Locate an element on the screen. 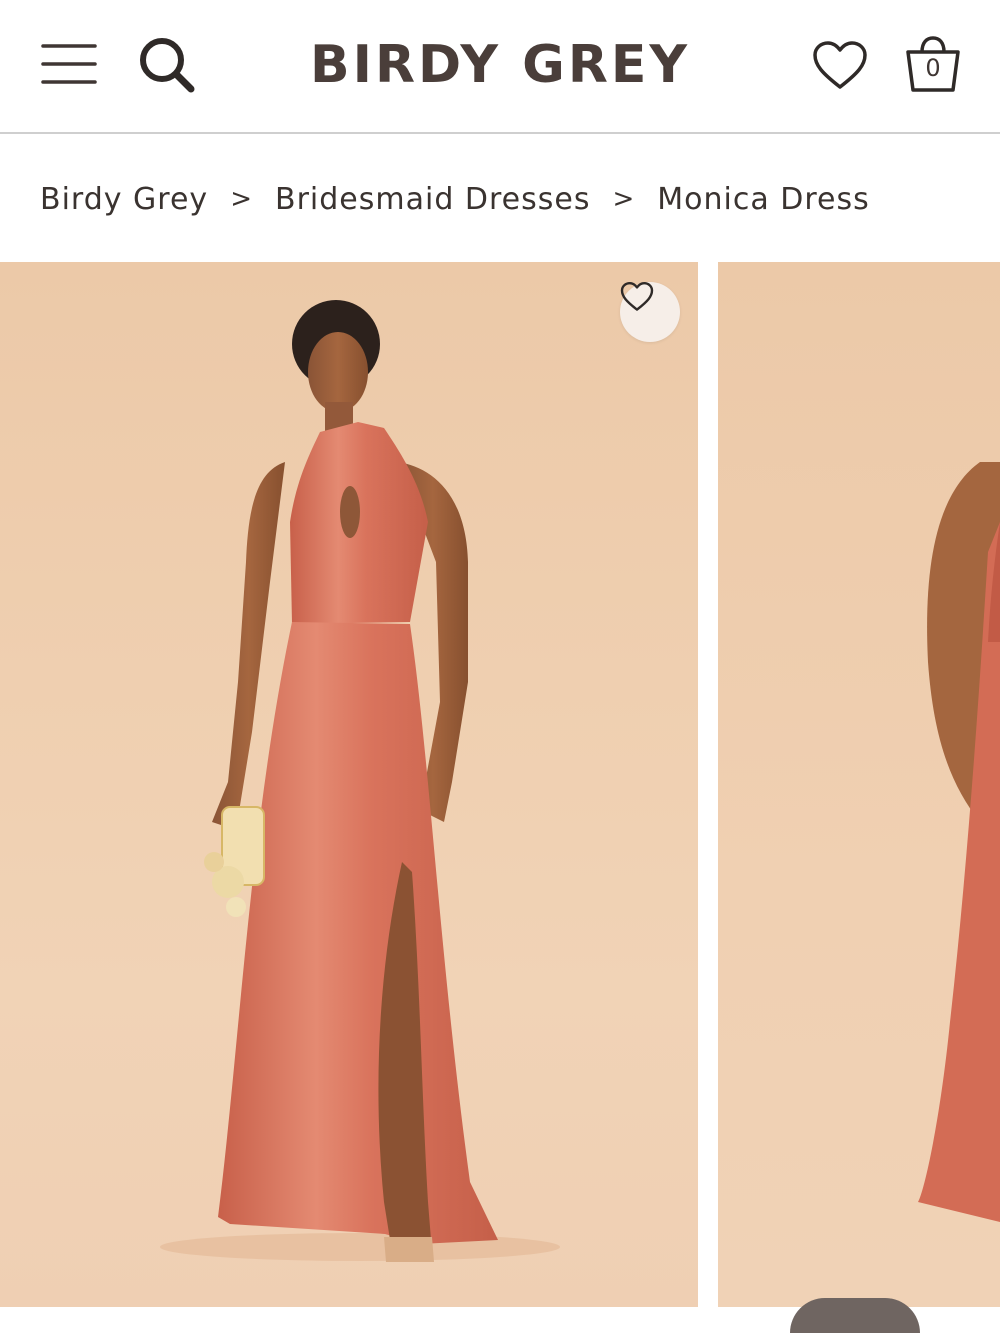  cart-button: 0 is located at coordinates (933, 65).